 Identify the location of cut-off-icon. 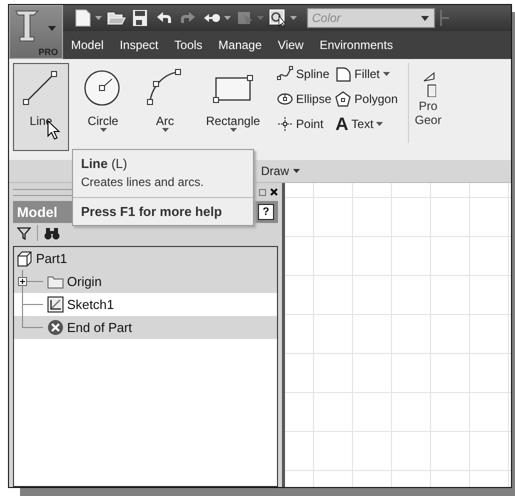
(444, 18).